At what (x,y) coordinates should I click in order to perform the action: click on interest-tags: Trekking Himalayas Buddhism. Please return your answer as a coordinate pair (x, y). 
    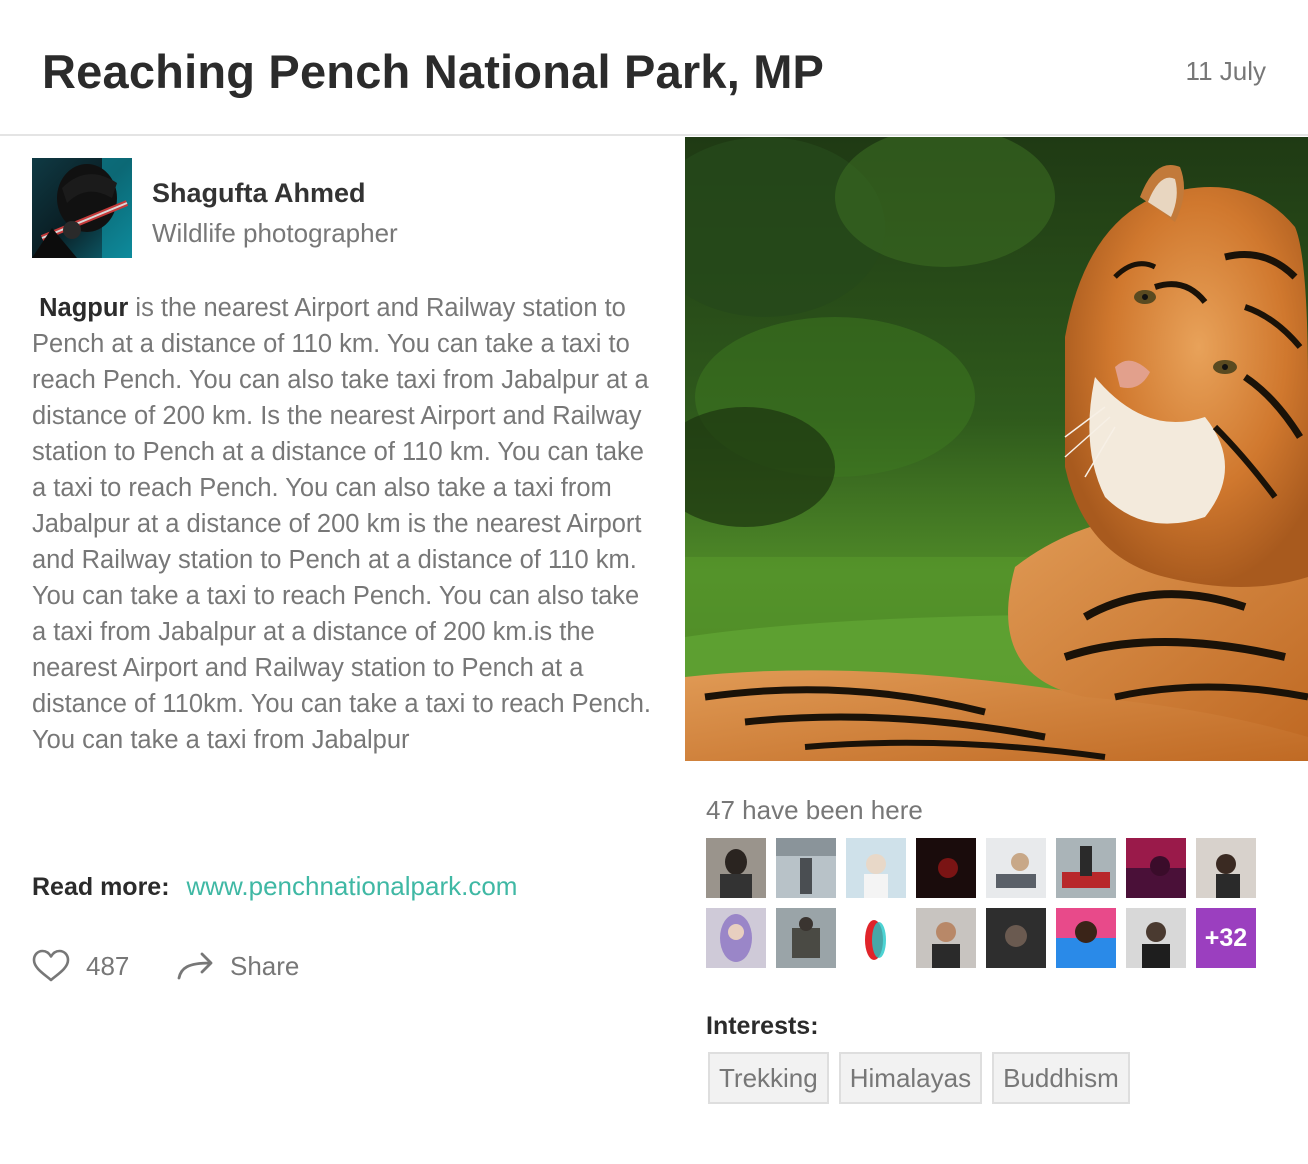
    Looking at the image, I should click on (919, 1078).